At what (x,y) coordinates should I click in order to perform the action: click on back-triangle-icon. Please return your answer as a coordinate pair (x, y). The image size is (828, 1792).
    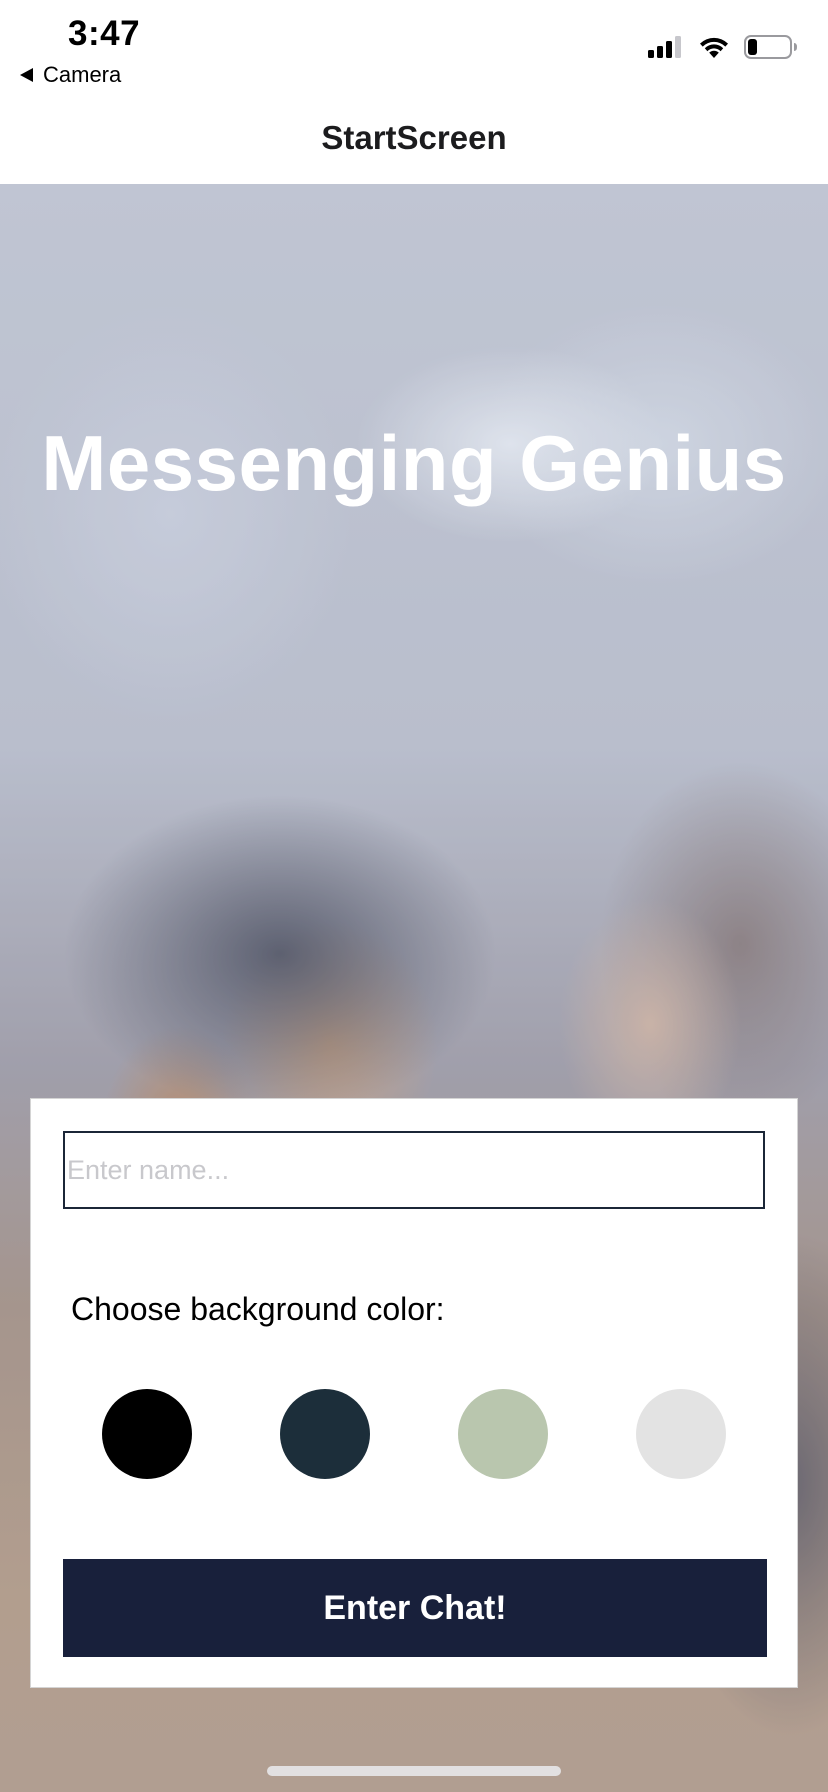
    Looking at the image, I should click on (26, 75).